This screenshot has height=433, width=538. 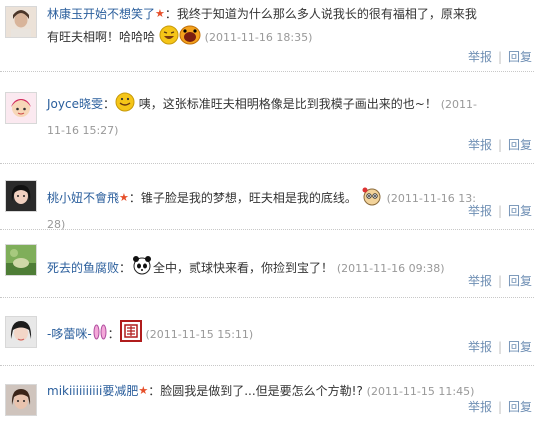 What do you see at coordinates (83, 198) in the screenshot?
I see `username-link: 桃小妞不會飛` at bounding box center [83, 198].